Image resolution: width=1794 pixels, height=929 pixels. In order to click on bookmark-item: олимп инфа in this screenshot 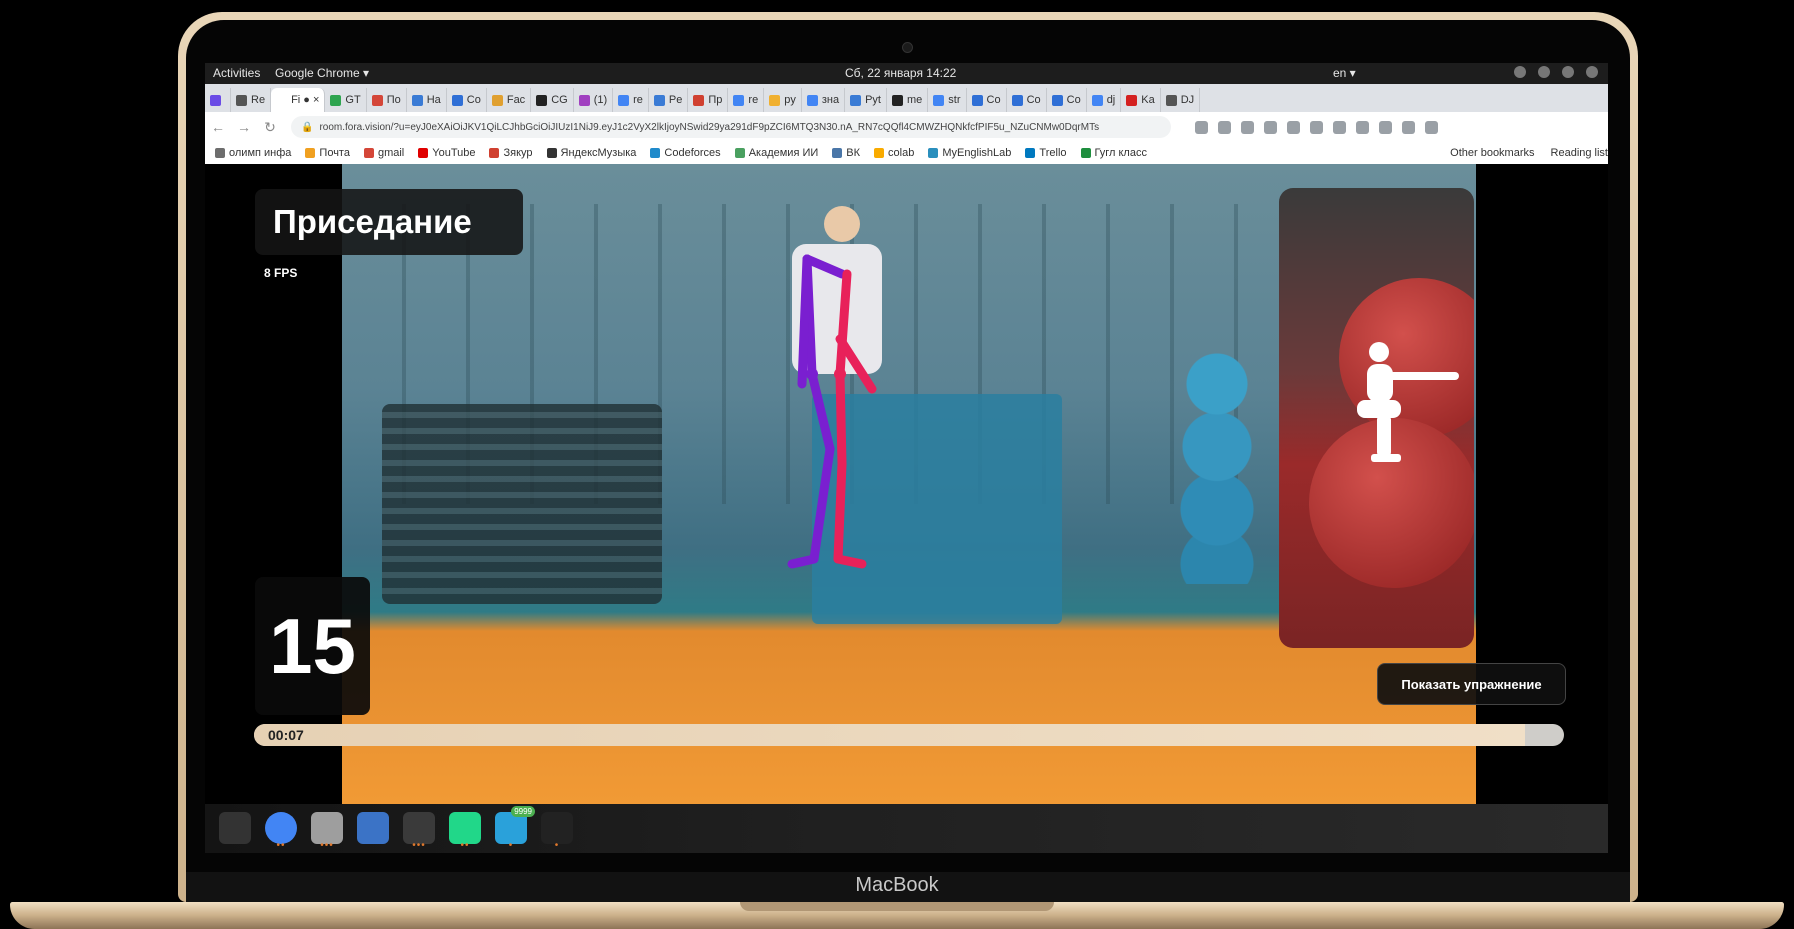, I will do `click(253, 153)`.